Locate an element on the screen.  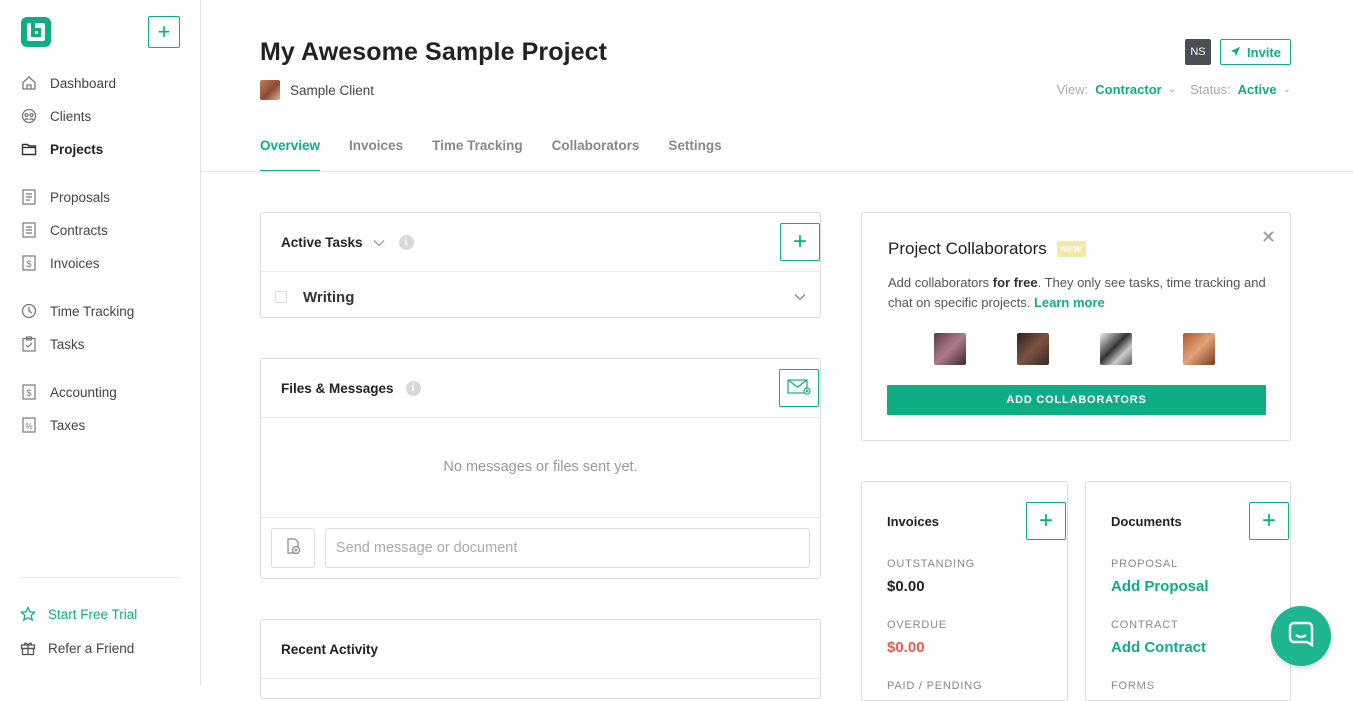
active-tasks-header: Active Tasks i is located at coordinates (347, 242).